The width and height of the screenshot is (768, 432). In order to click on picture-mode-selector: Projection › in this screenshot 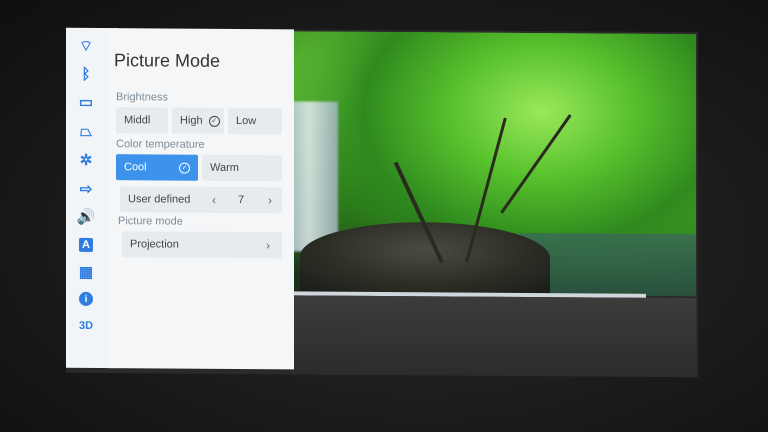, I will do `click(202, 245)`.